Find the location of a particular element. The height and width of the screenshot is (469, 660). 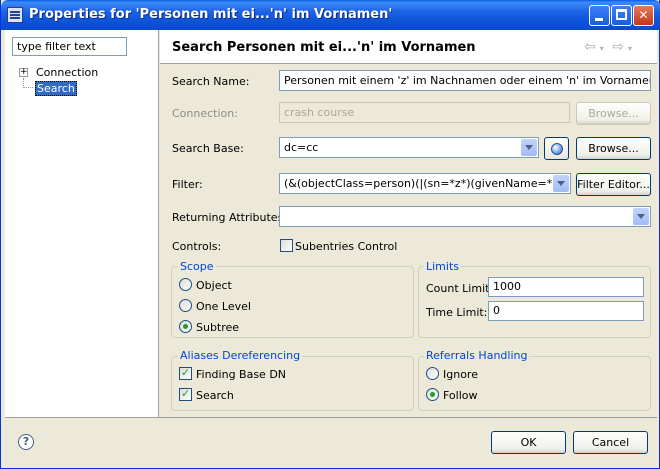

window-icon is located at coordinates (15, 15).